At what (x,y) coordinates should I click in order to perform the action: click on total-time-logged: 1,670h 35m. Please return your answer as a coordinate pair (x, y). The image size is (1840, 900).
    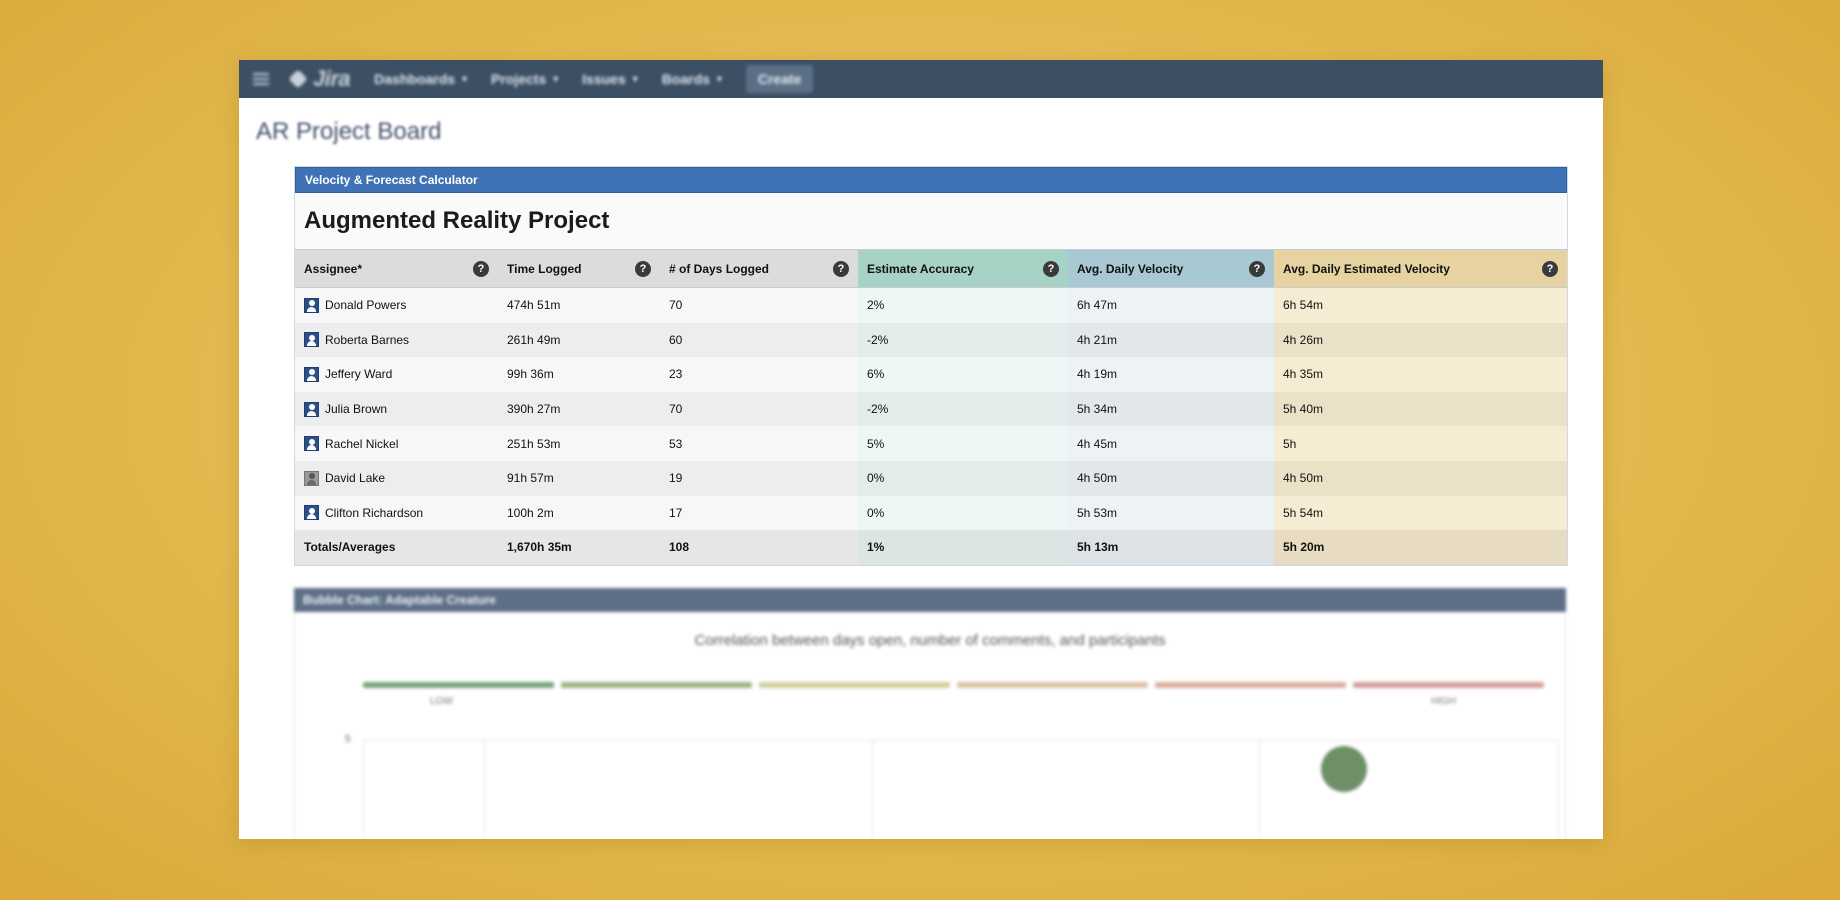
    Looking at the image, I should click on (579, 547).